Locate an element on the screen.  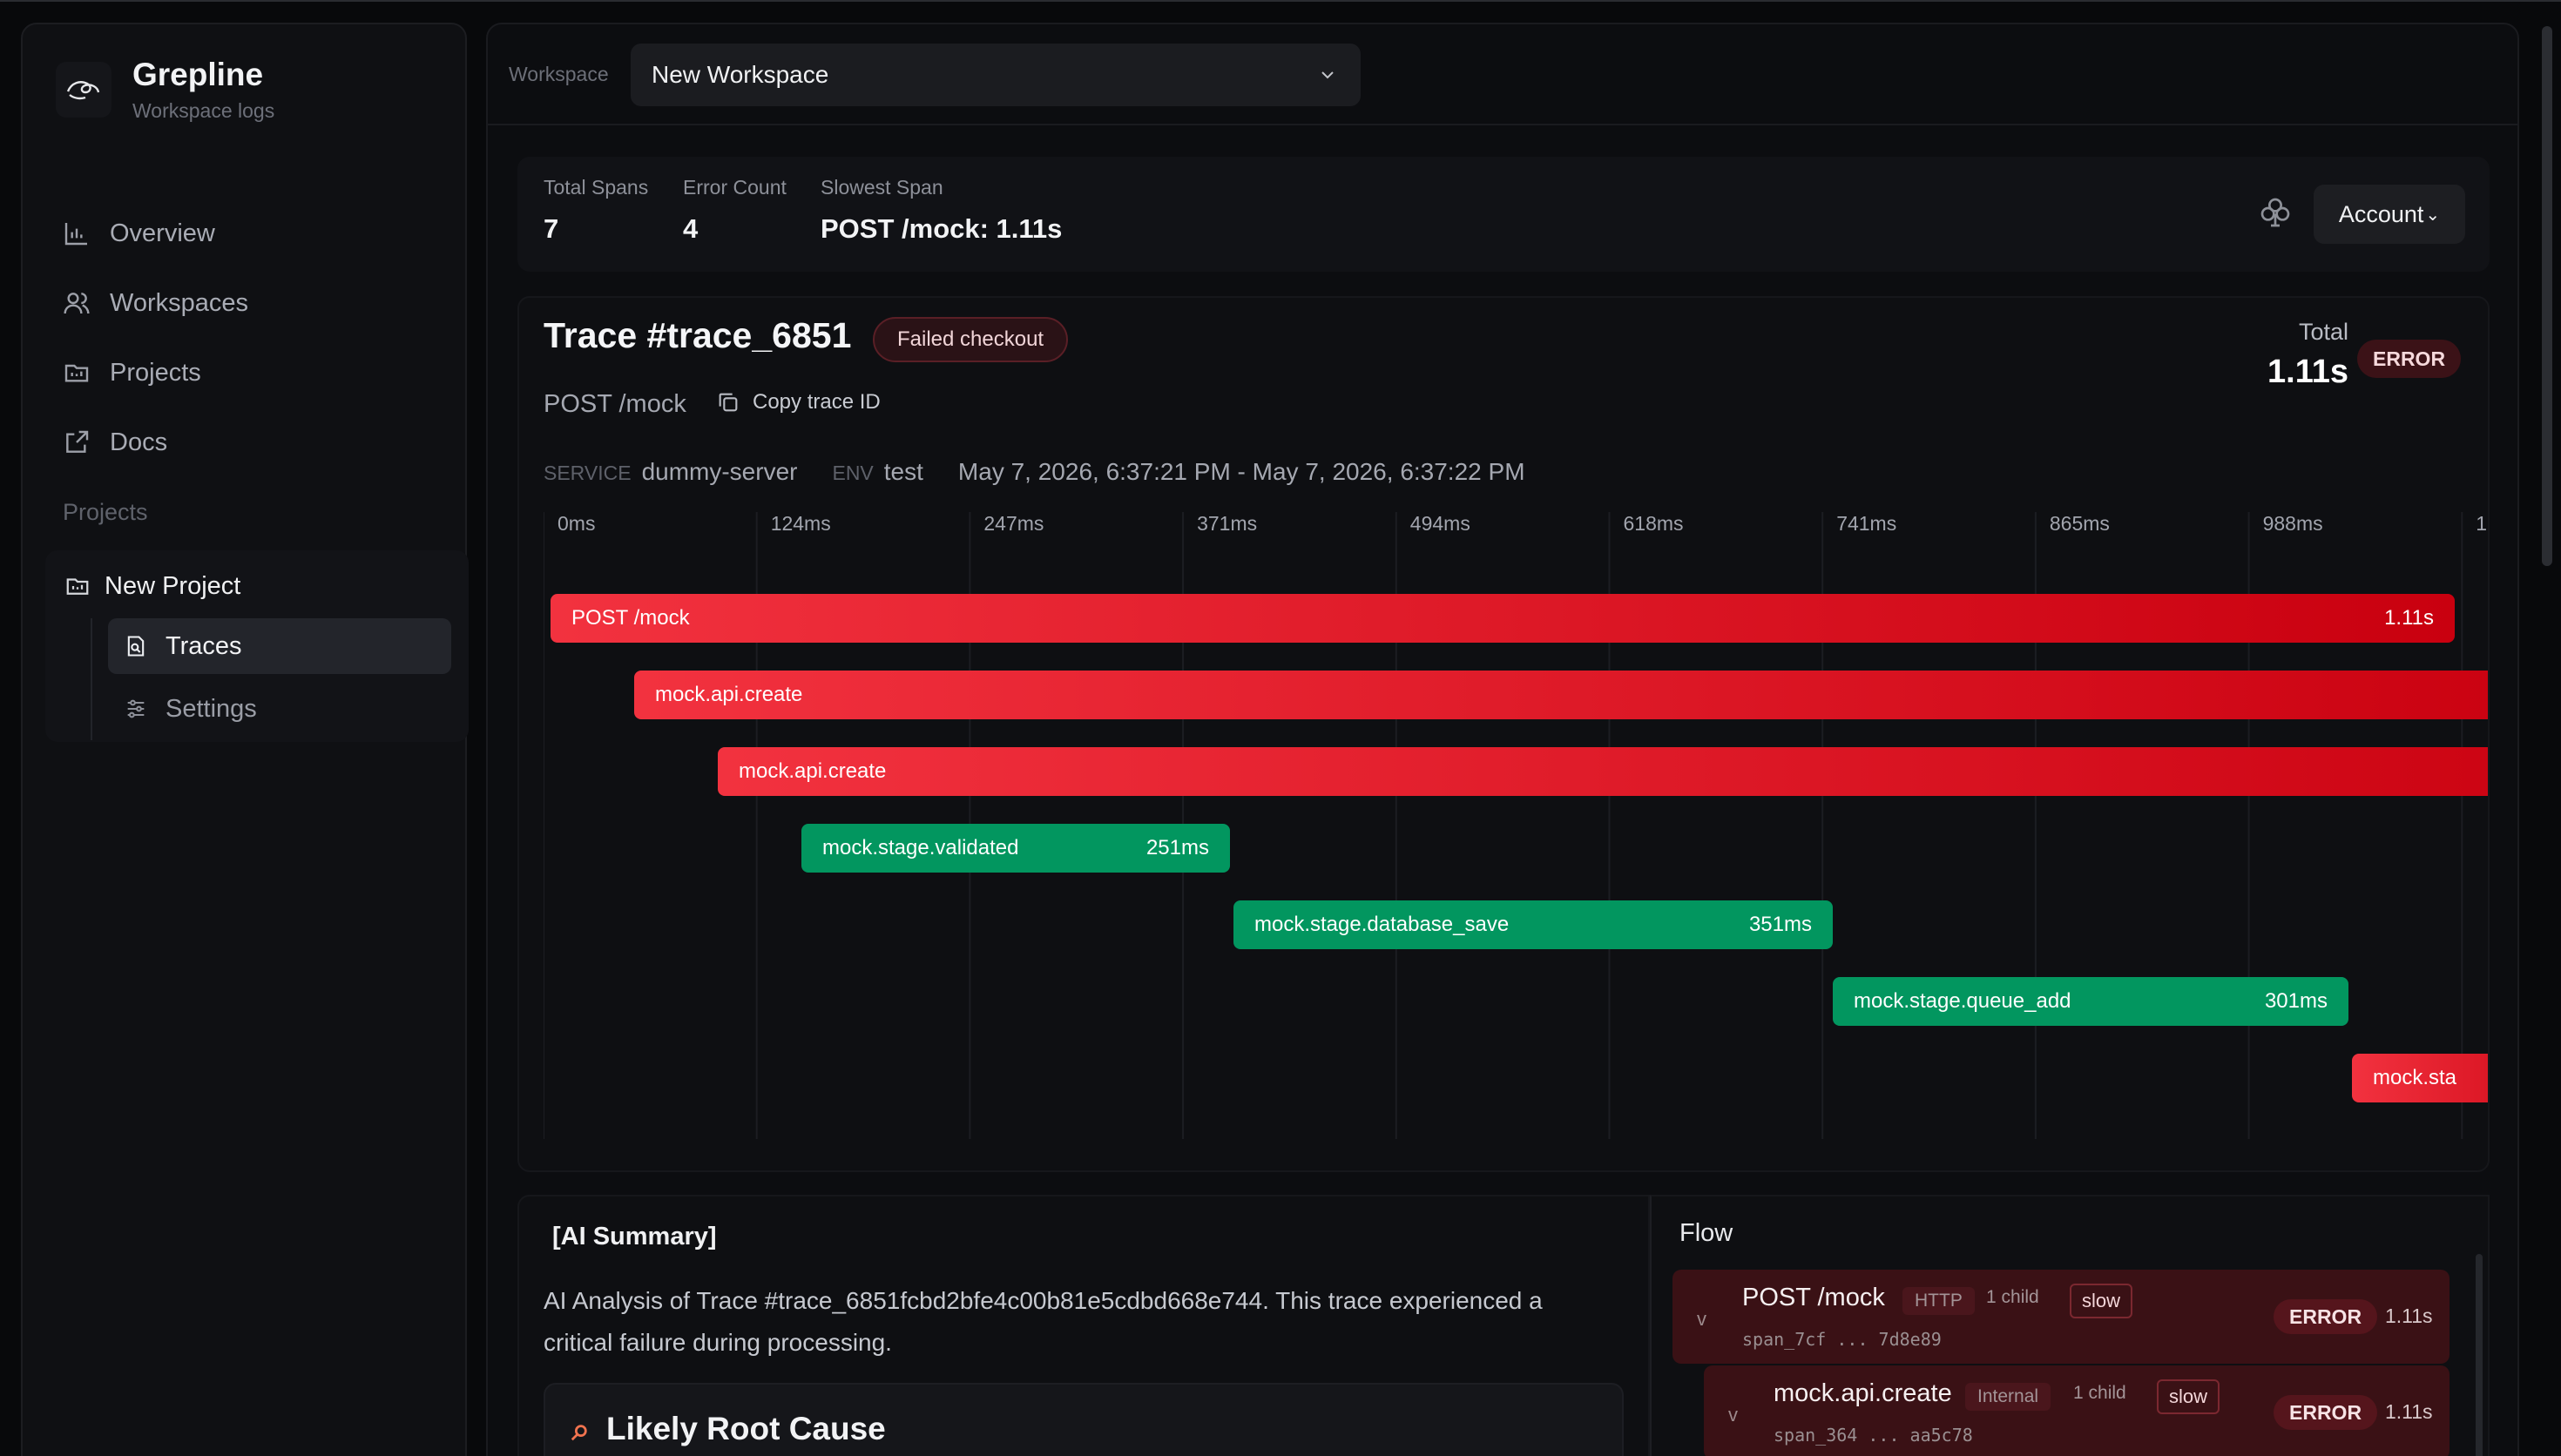
span-bar-label: mock.stage.database_save is located at coordinates (1382, 924).